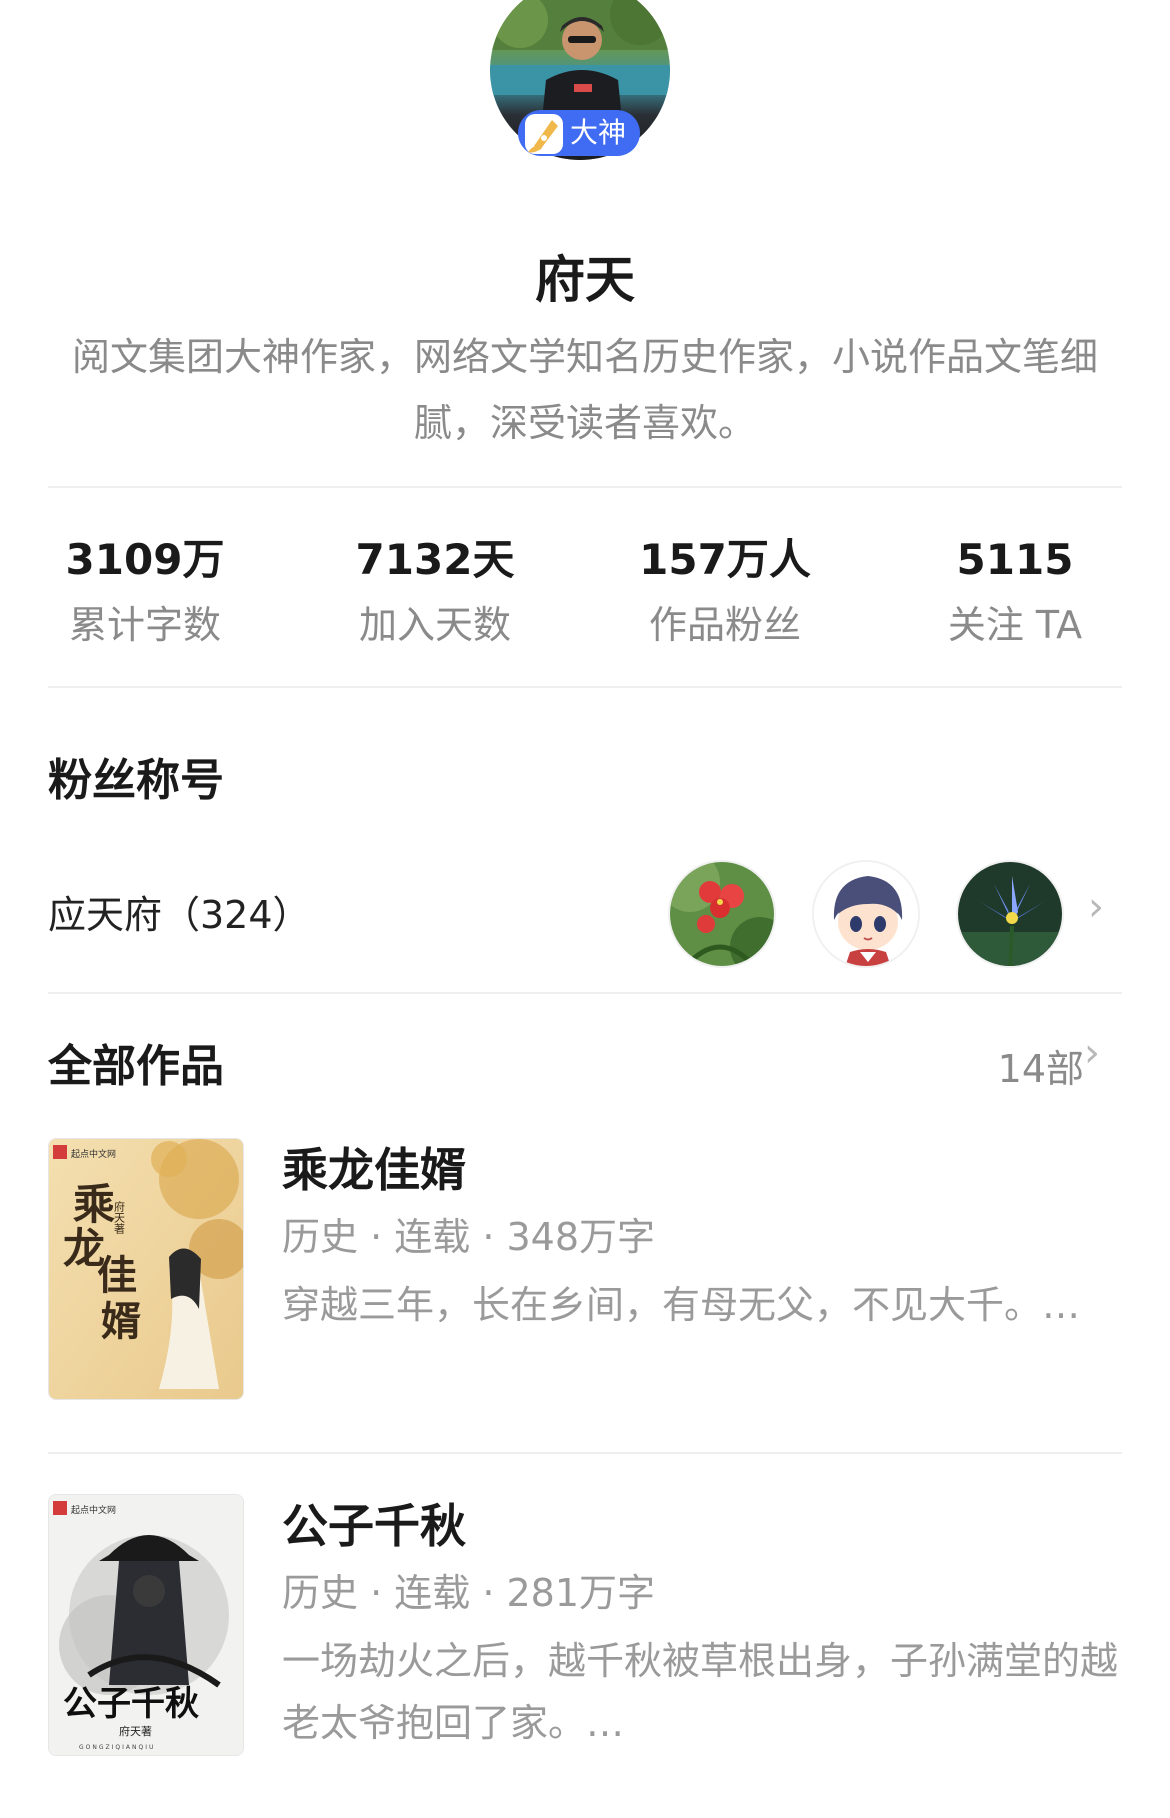 The height and width of the screenshot is (1818, 1170). What do you see at coordinates (544, 134) in the screenshot?
I see `pen-nib-icon` at bounding box center [544, 134].